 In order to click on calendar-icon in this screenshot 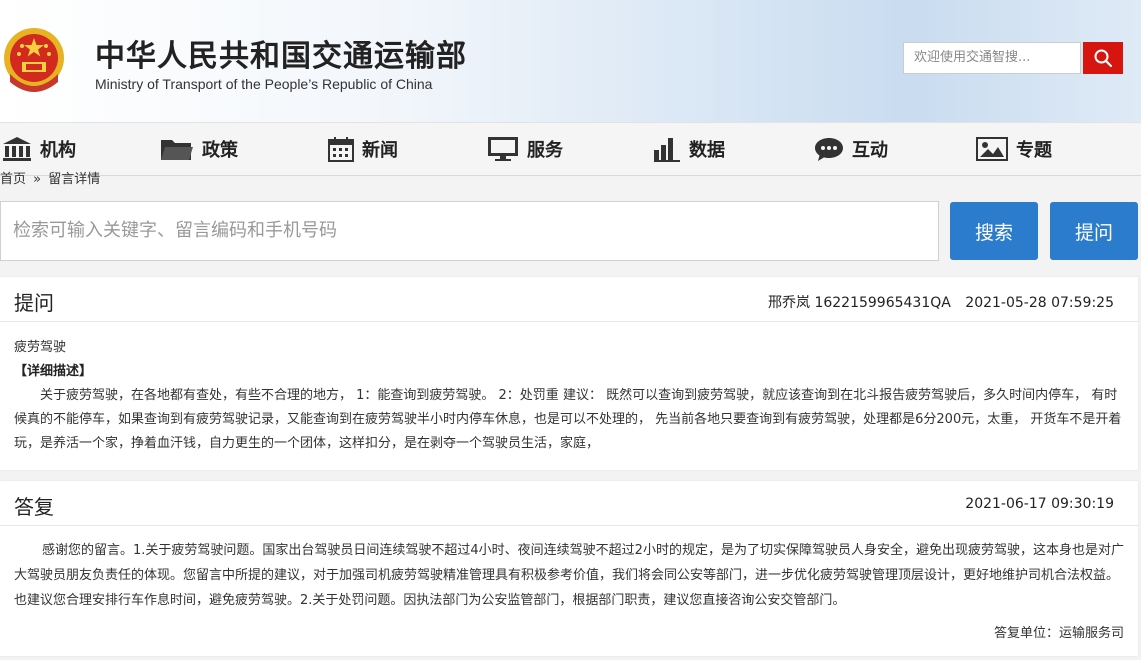, I will do `click(341, 149)`.